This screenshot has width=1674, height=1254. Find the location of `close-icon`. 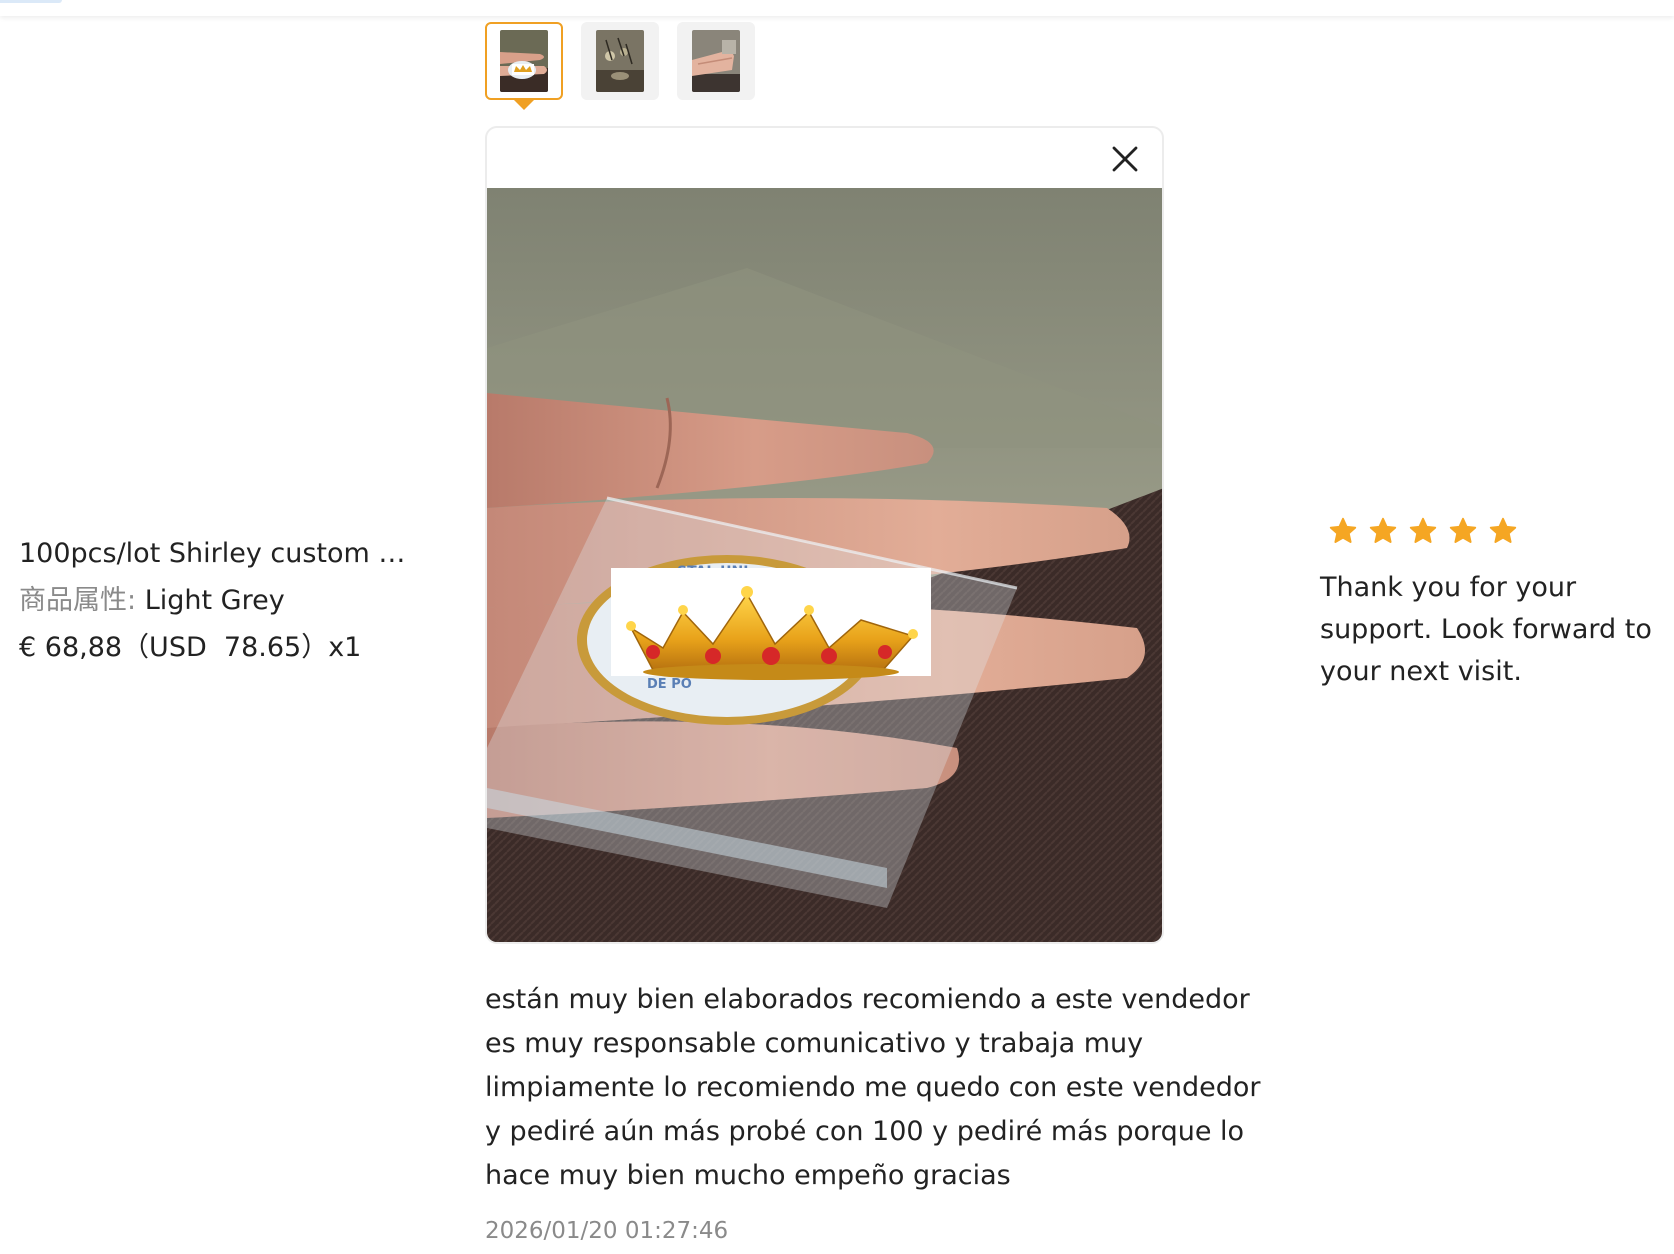

close-icon is located at coordinates (1125, 159).